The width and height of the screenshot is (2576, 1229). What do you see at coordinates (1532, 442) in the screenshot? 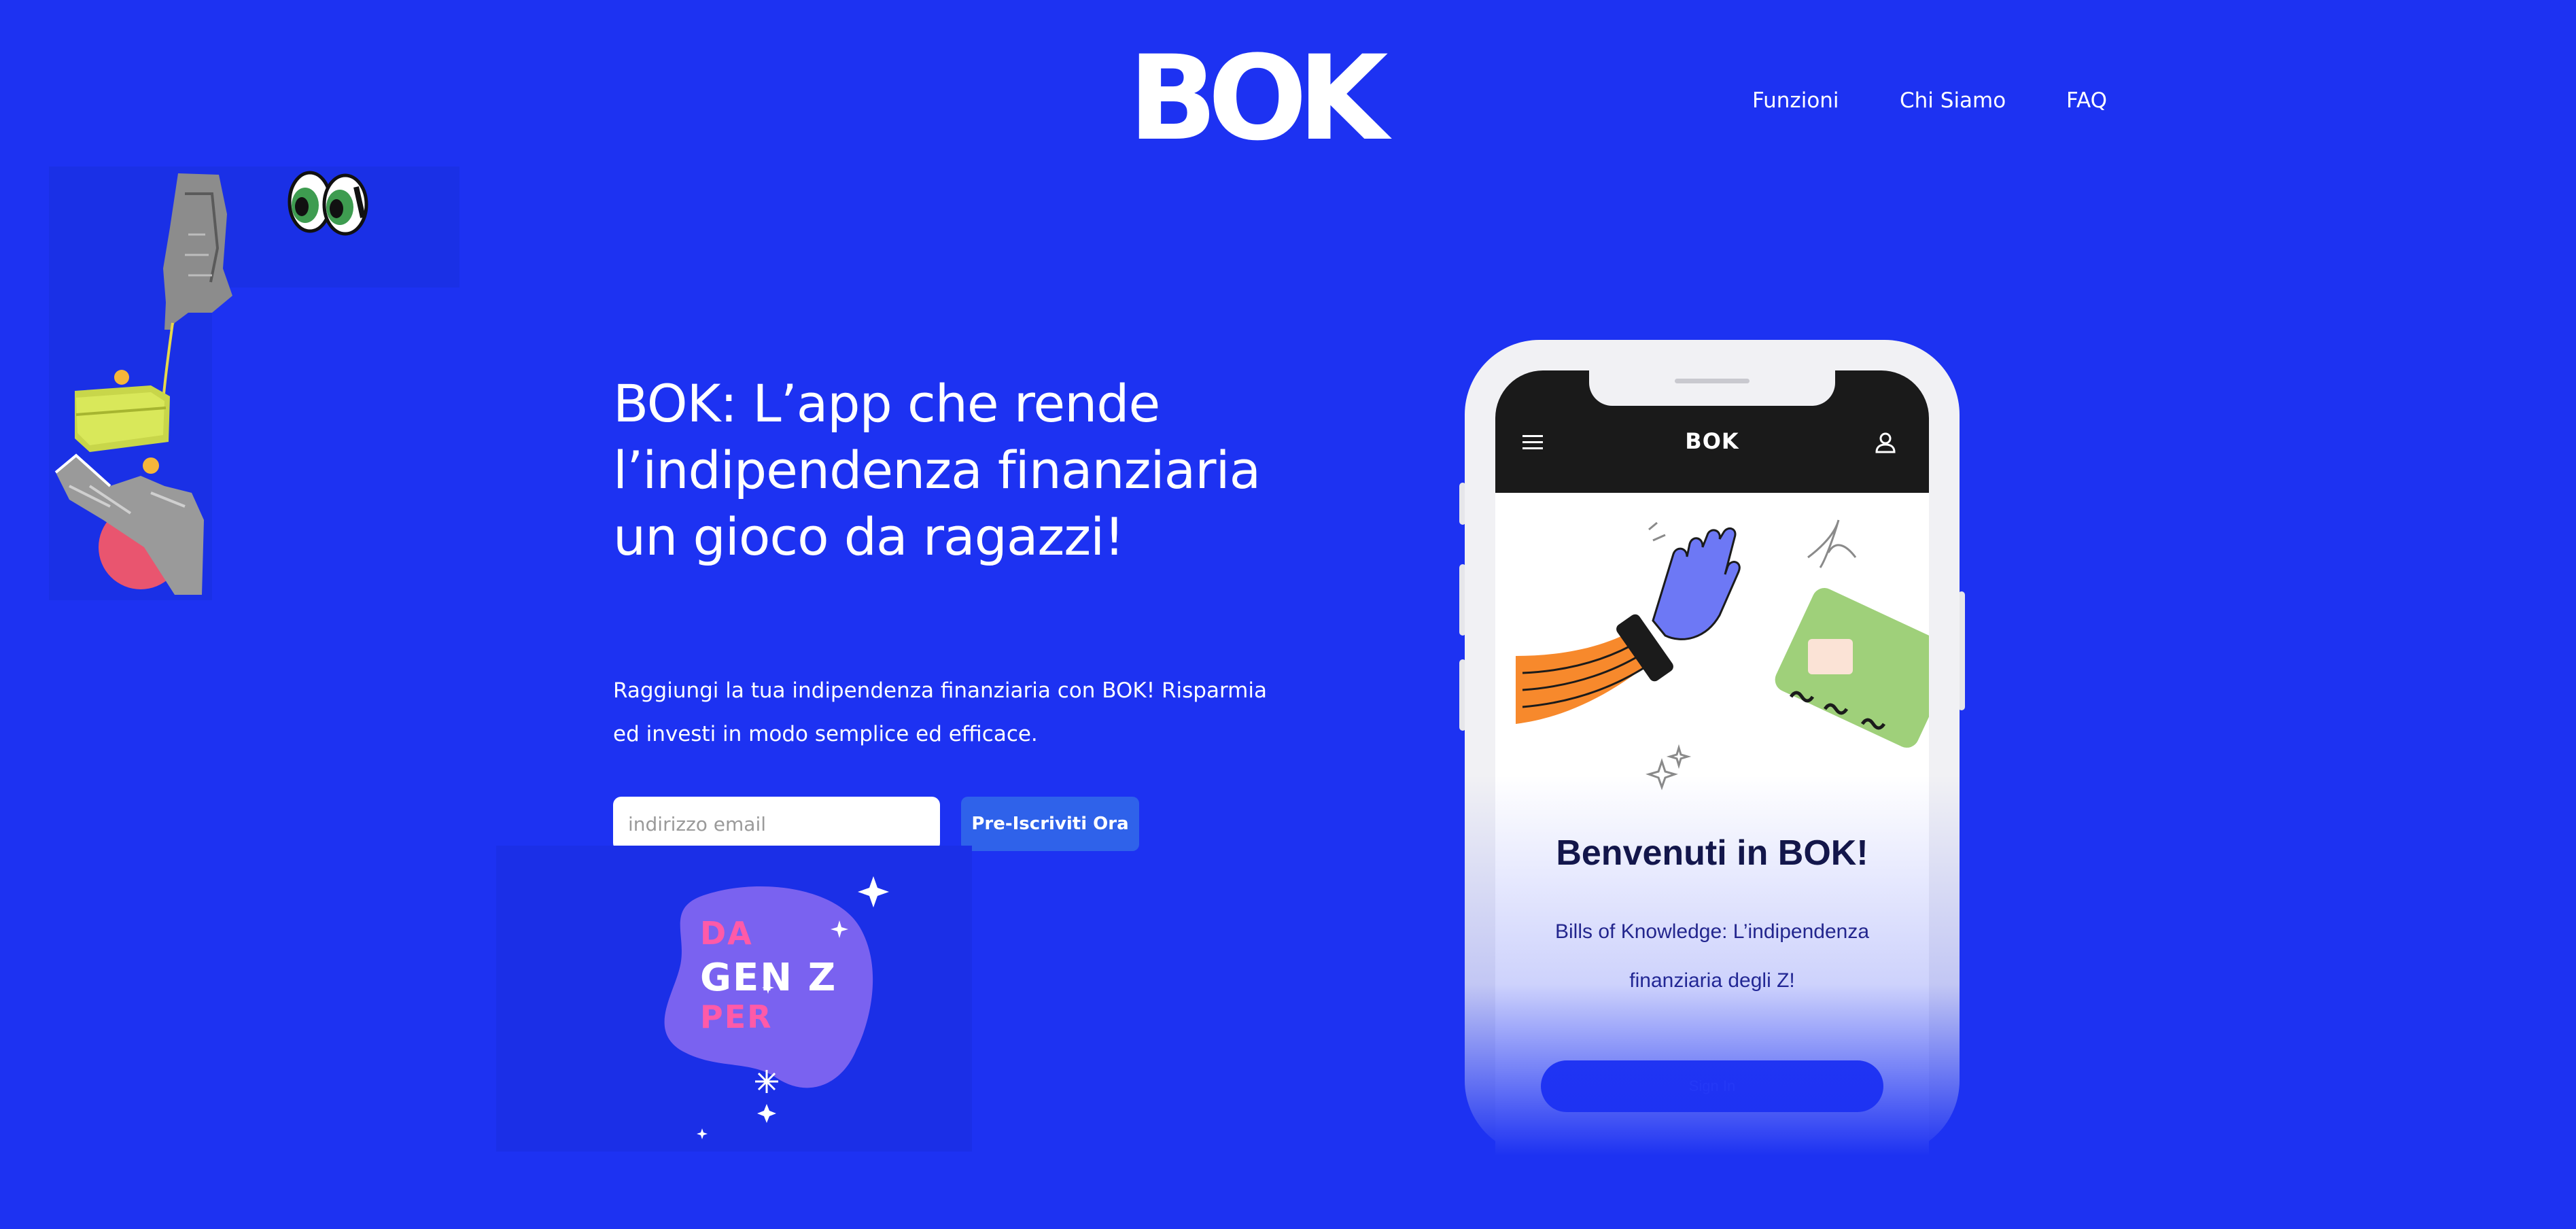
I see `hamburger-menu-icon` at bounding box center [1532, 442].